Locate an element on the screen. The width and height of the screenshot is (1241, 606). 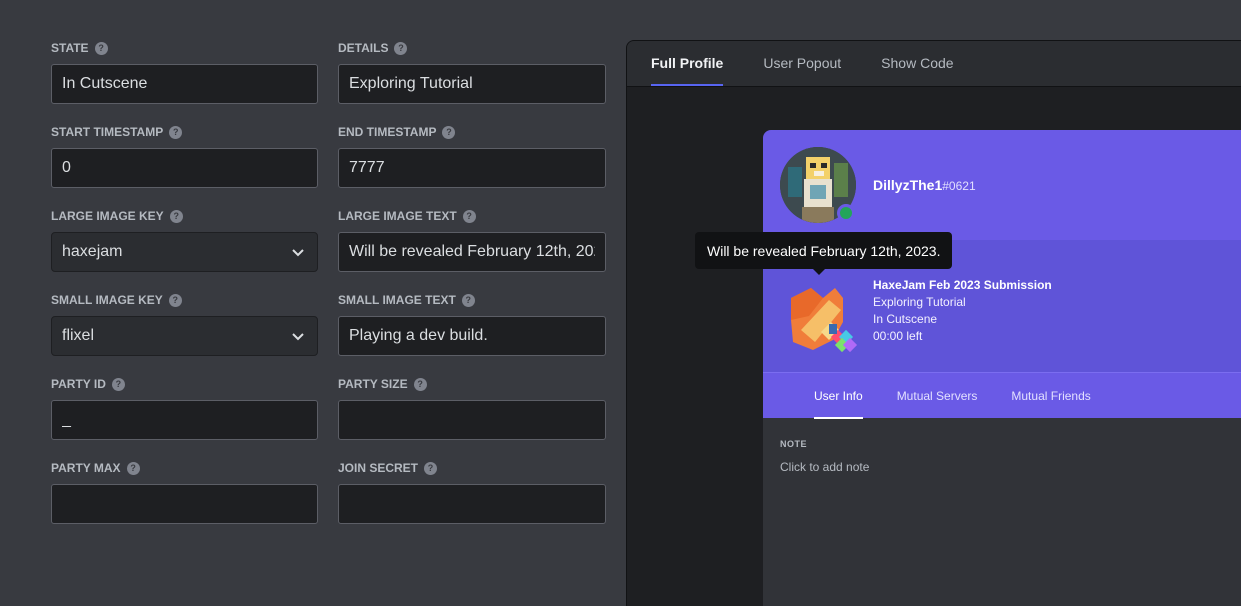
start-timestamp-label: START TIMESTAMP is located at coordinates (107, 132).